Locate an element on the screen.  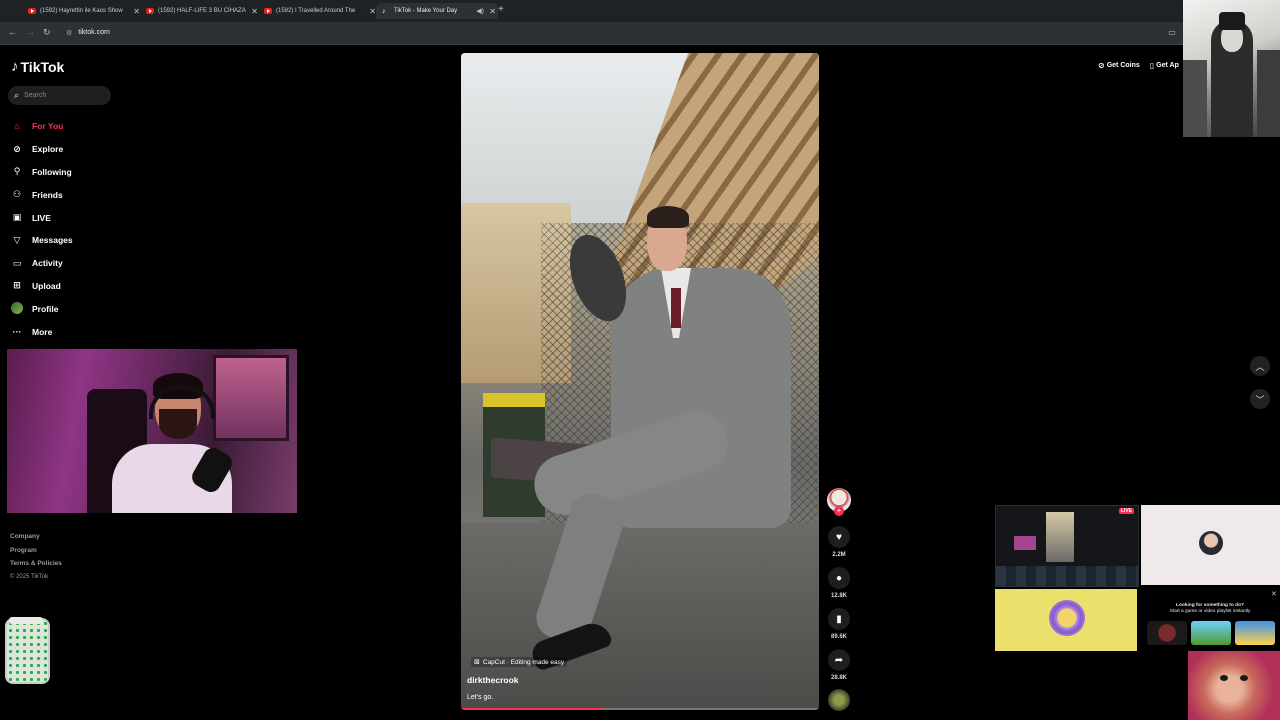
next-video-button: ﹀ is located at coordinates (1260, 399).